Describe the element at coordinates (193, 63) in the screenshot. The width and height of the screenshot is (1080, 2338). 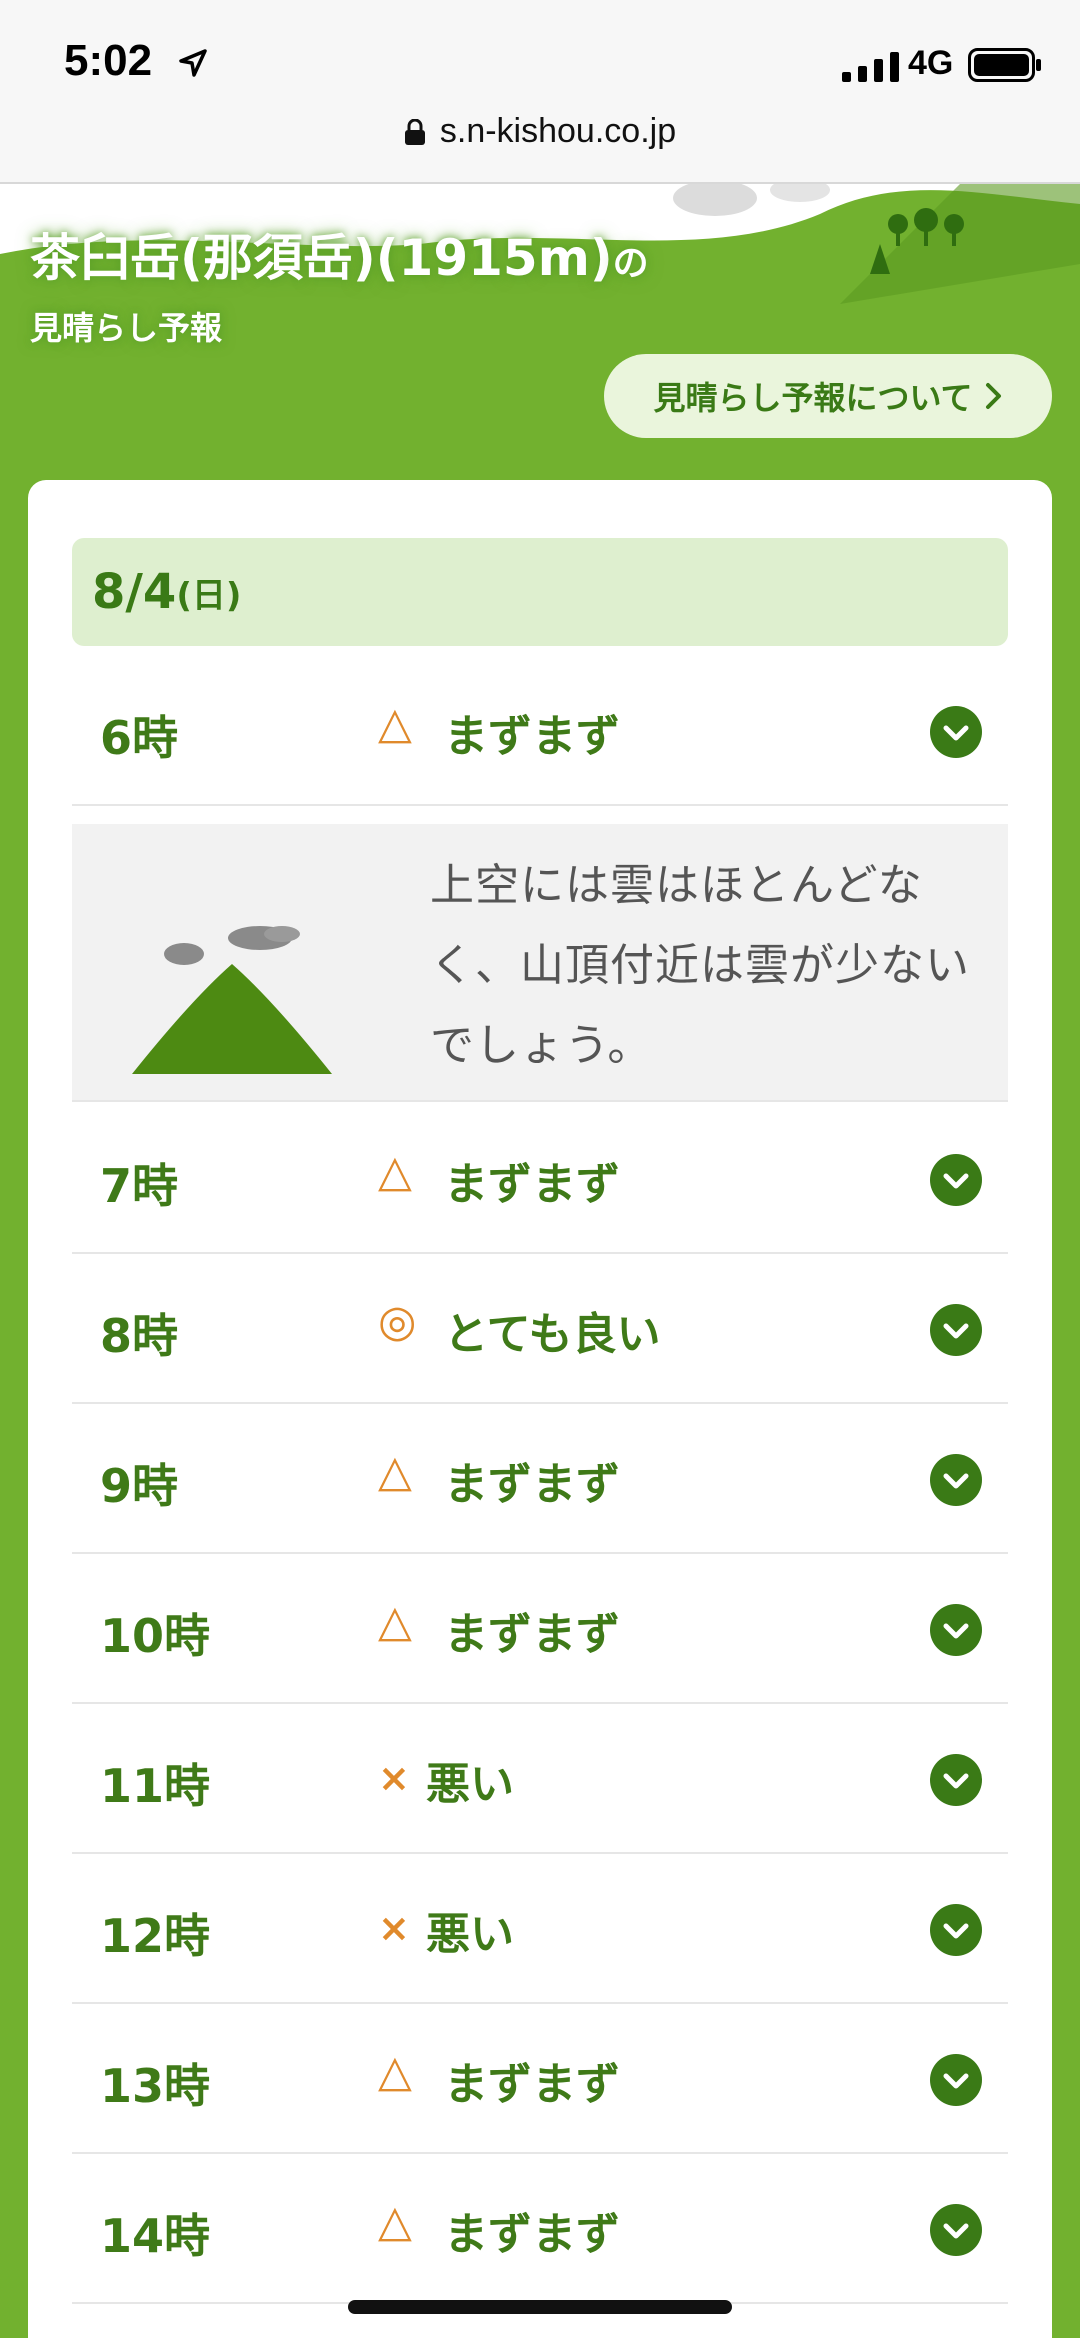
I see `location-arrow-icon` at that location.